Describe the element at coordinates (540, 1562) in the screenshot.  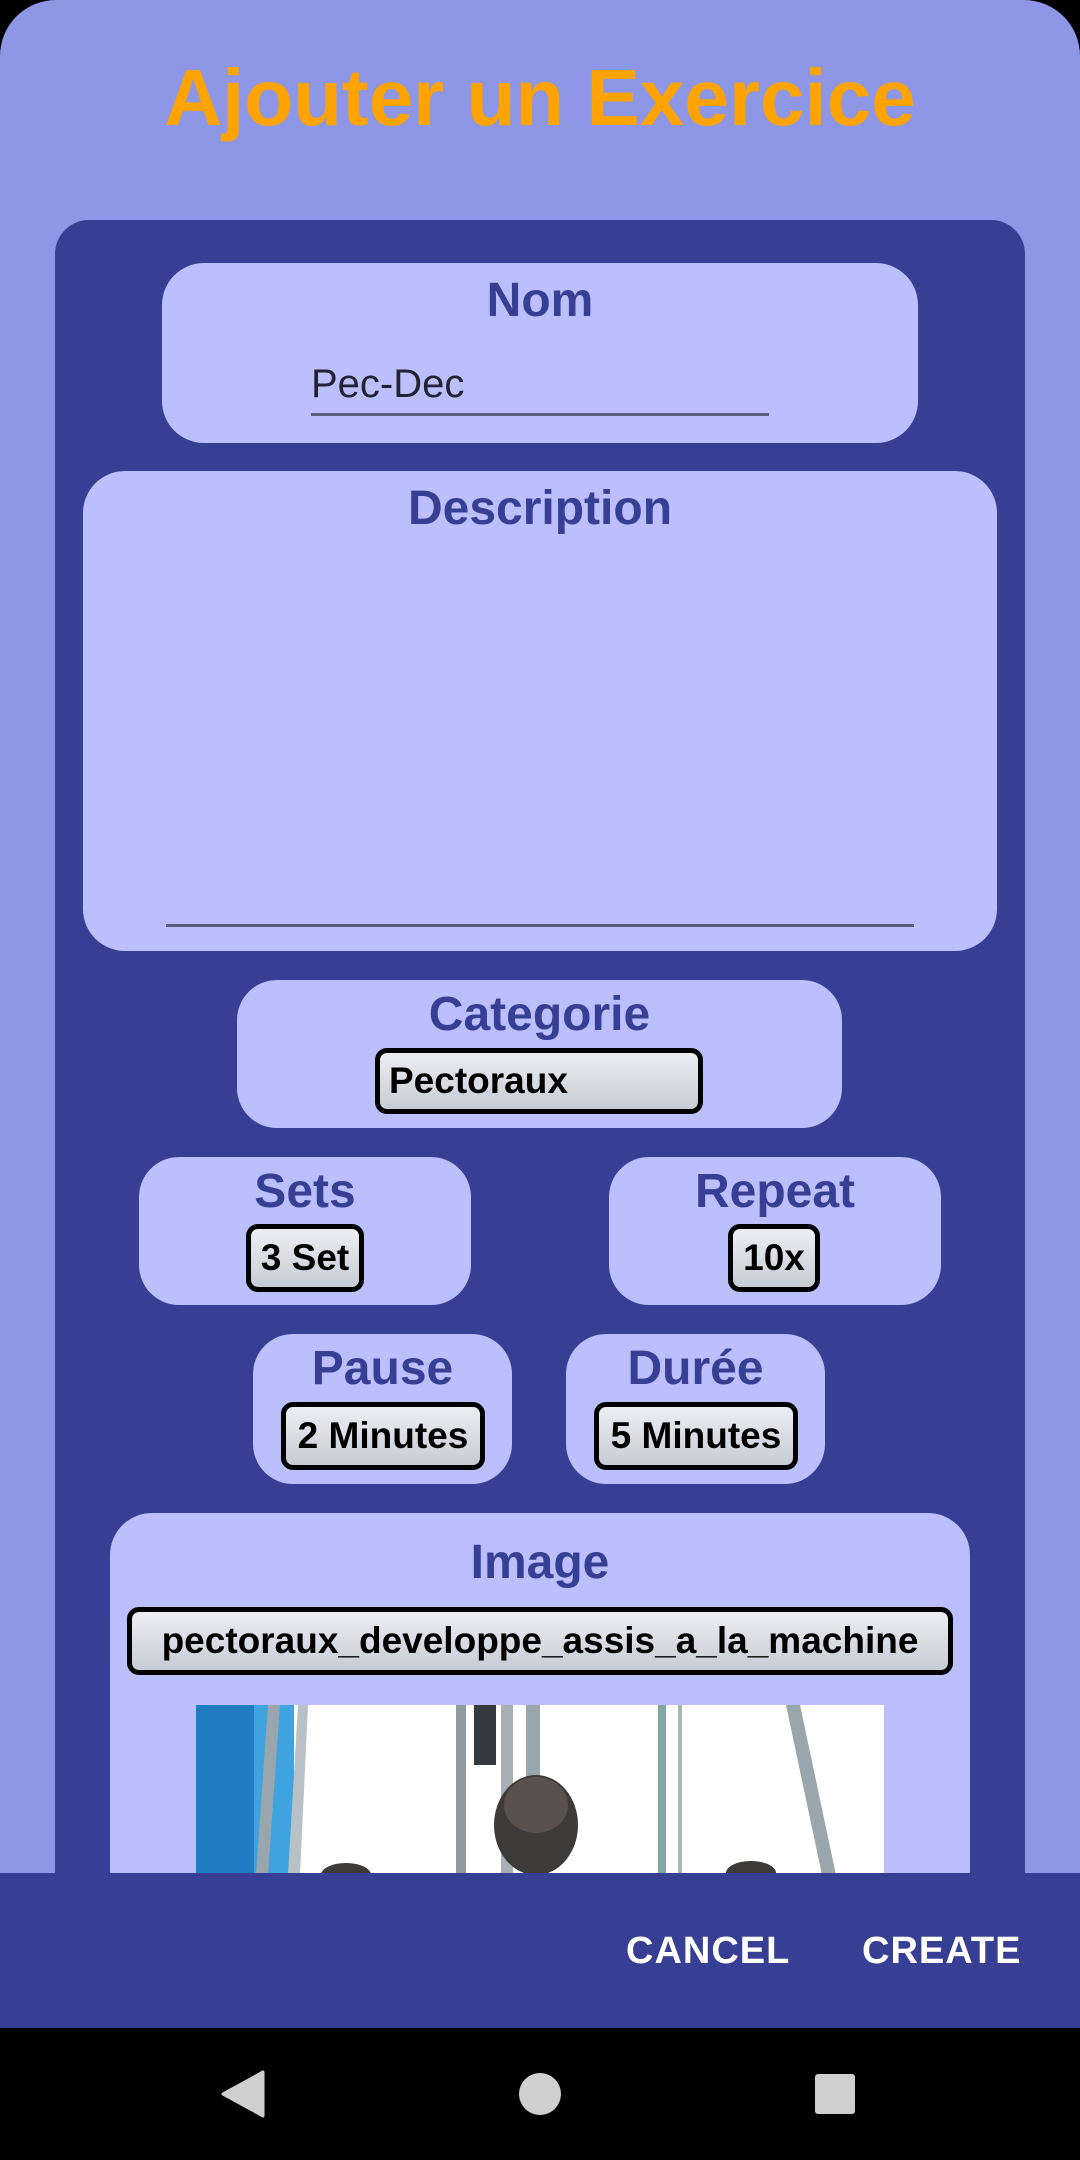
I see `image-label: Image` at that location.